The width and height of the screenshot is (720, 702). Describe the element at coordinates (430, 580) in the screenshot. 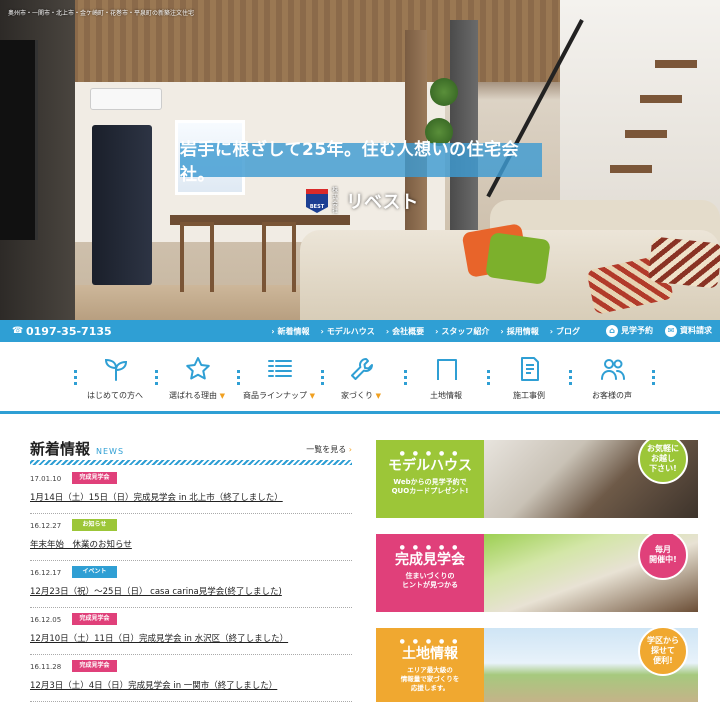

I see `banner-subtitle: 住まいづくりの ヒントが見つかる` at that location.